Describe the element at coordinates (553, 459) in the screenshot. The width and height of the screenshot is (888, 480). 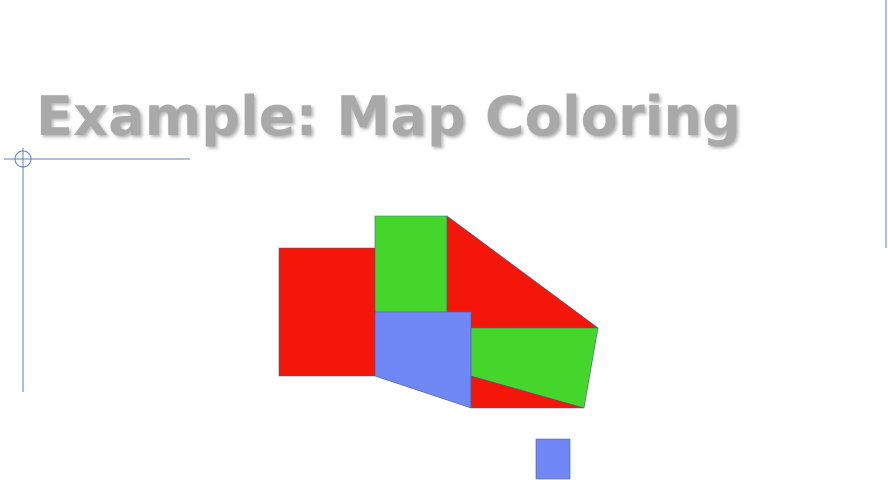
I see `island-region` at that location.